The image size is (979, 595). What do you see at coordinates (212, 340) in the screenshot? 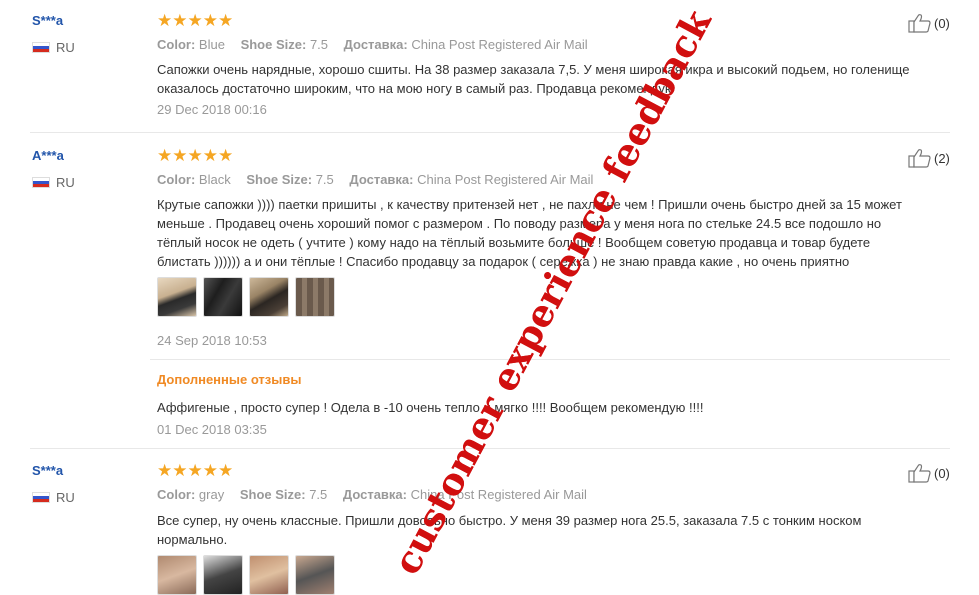
I see `review-date: 24 Sep 2018 10:53` at bounding box center [212, 340].